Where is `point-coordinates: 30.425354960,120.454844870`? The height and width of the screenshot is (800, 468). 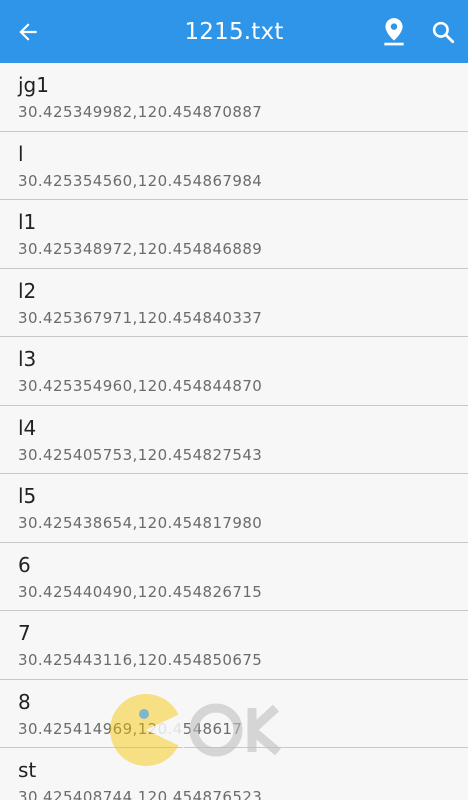 point-coordinates: 30.425354960,120.454844870 is located at coordinates (140, 386).